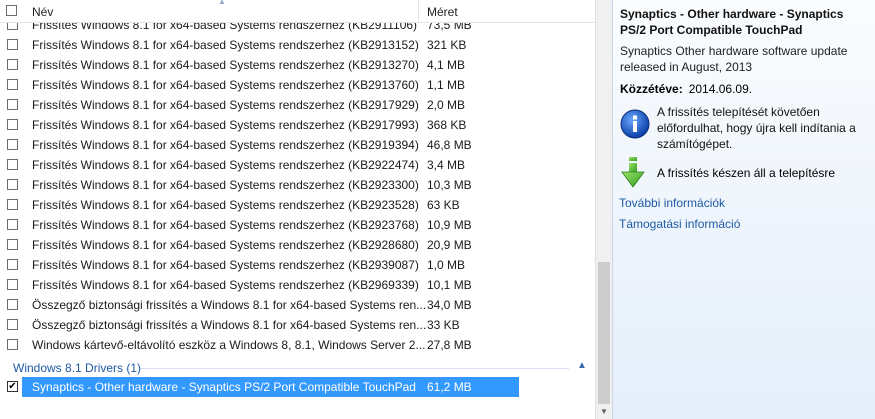  Describe the element at coordinates (449, 345) in the screenshot. I see `update-size: 27,8 MB` at that location.